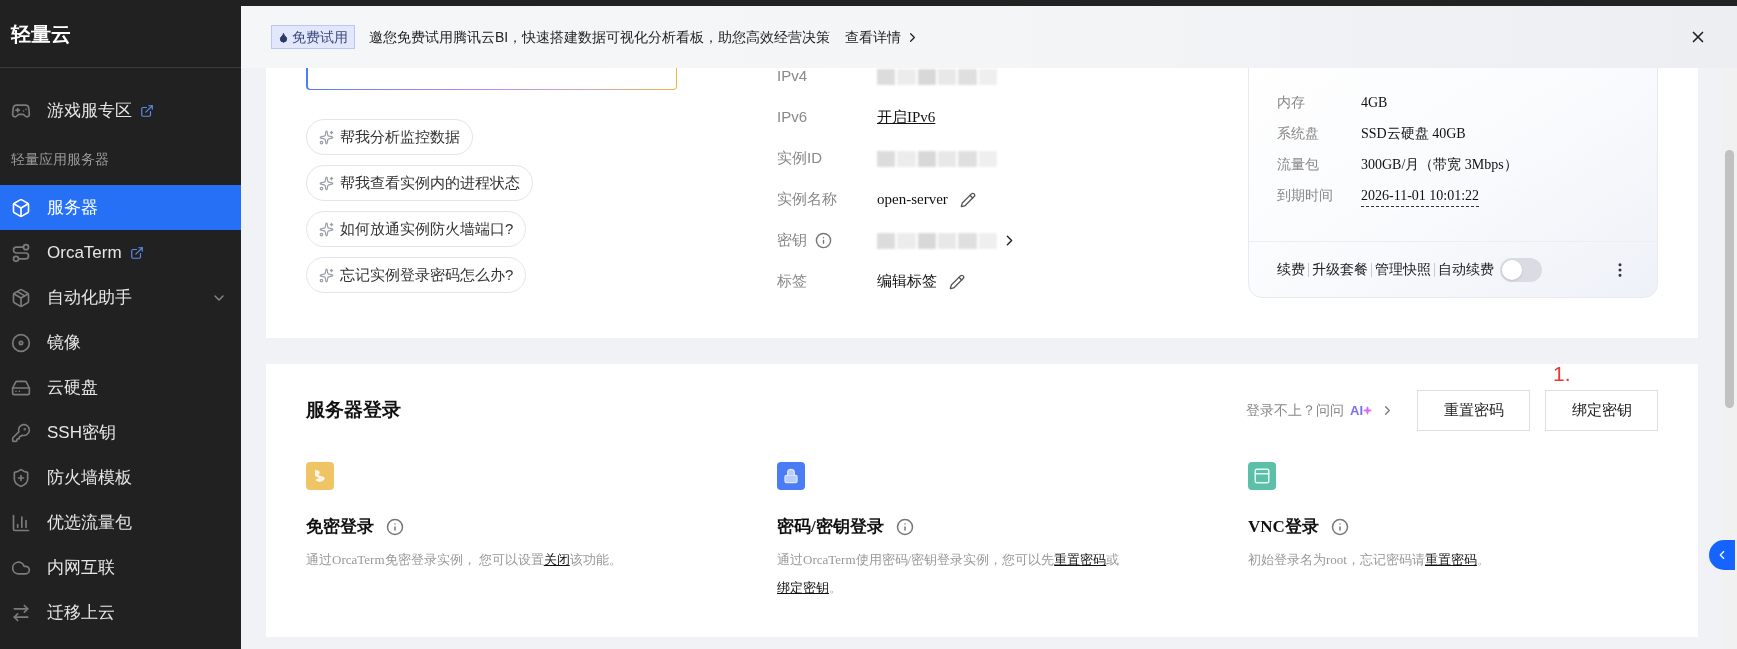 Image resolution: width=1737 pixels, height=649 pixels. I want to click on suggestion-chip: 帮我分析监控数据, so click(389, 137).